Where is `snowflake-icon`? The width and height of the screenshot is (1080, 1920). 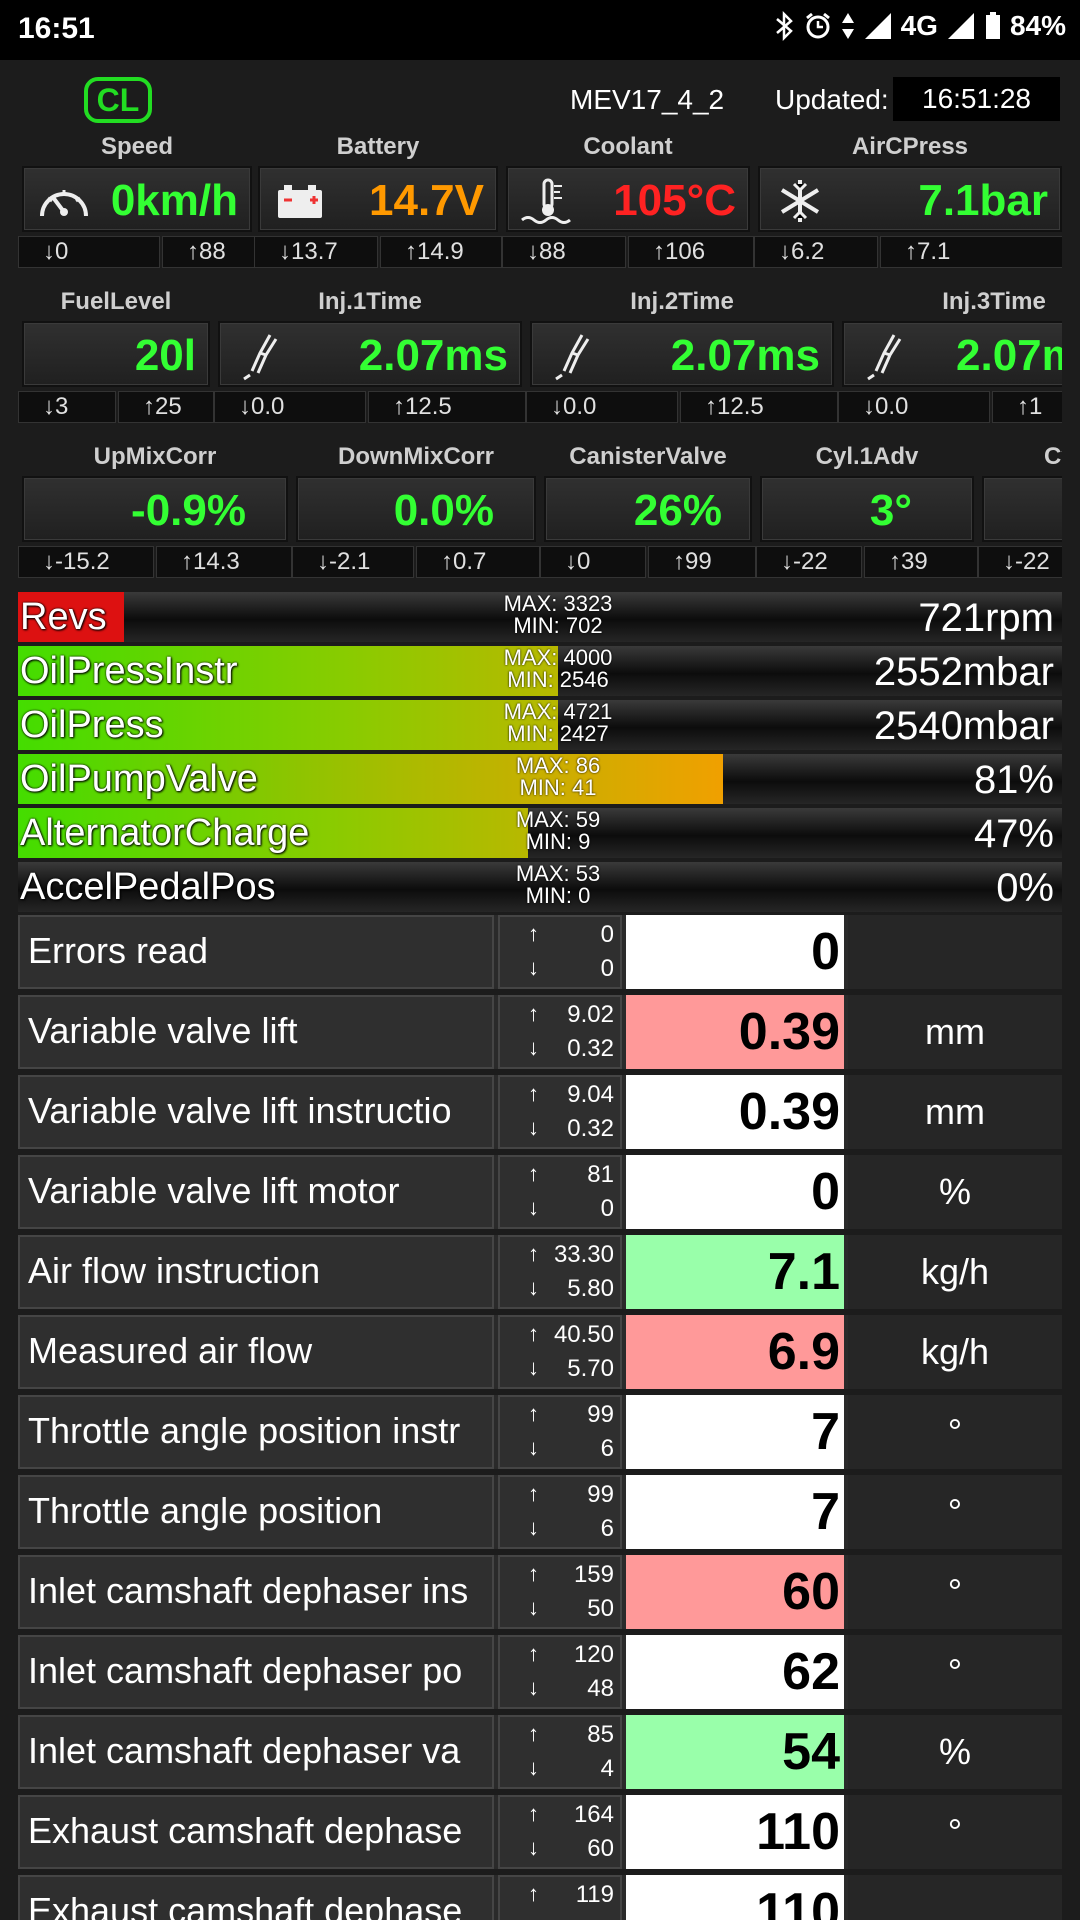 snowflake-icon is located at coordinates (800, 201).